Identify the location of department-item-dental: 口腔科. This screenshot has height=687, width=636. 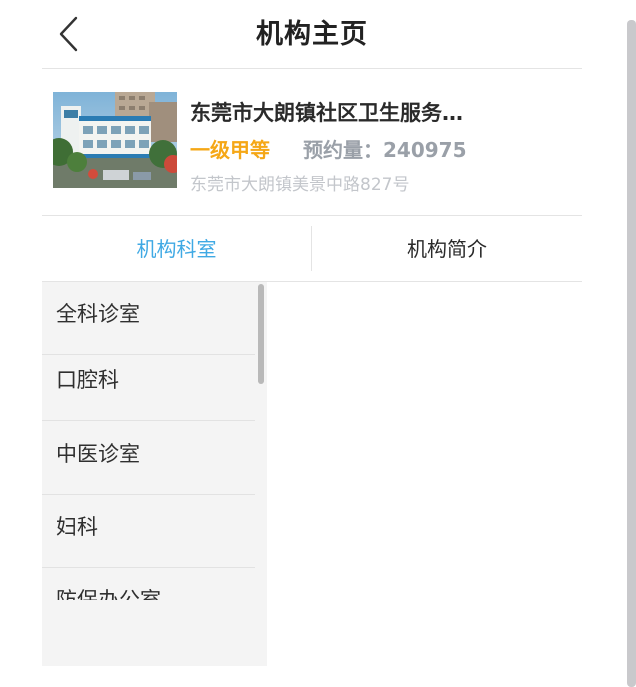
(148, 384).